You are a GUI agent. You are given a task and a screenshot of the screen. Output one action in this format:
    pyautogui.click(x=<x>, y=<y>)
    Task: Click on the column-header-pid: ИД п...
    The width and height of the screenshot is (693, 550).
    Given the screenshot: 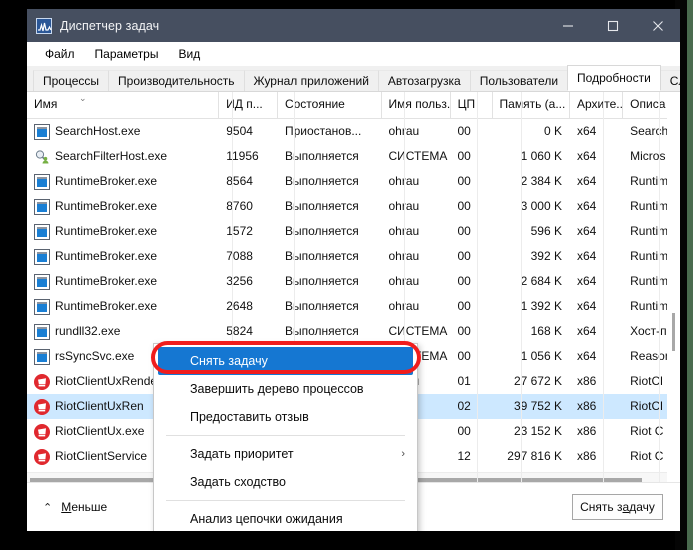 What is the action you would take?
    pyautogui.click(x=248, y=105)
    